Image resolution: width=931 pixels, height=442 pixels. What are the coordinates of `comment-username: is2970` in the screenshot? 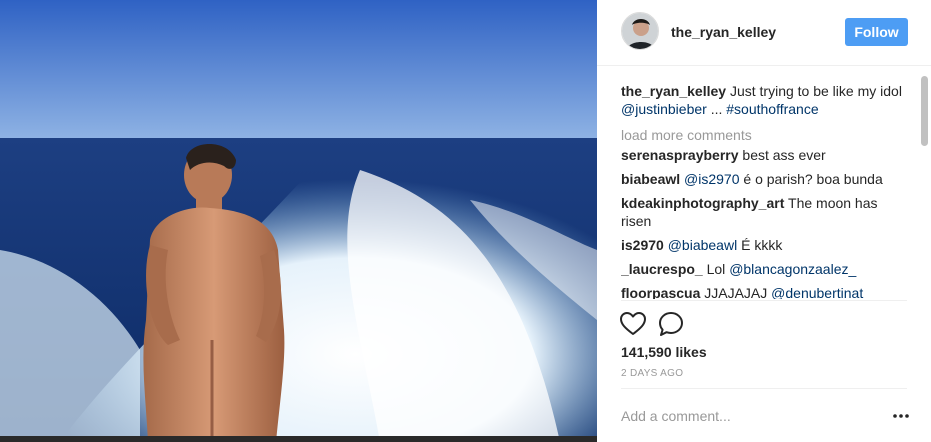 It's located at (642, 245).